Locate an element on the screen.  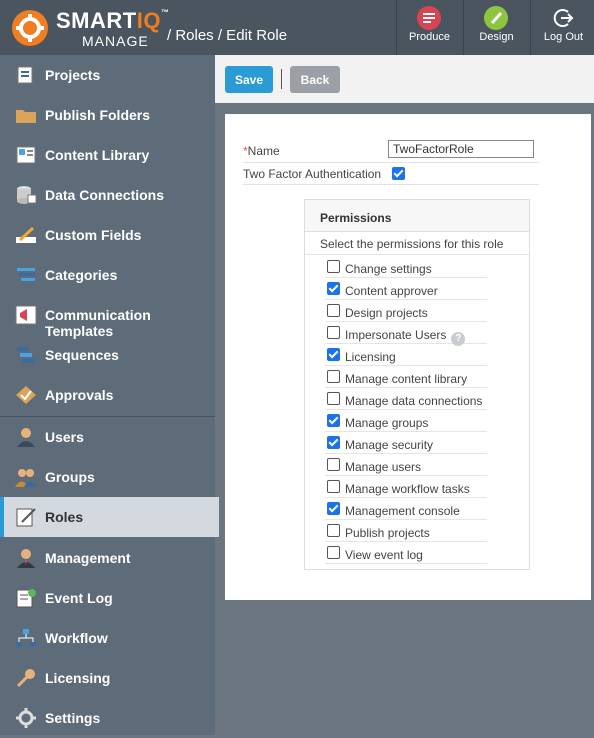
design-button: Design is located at coordinates (496, 27).